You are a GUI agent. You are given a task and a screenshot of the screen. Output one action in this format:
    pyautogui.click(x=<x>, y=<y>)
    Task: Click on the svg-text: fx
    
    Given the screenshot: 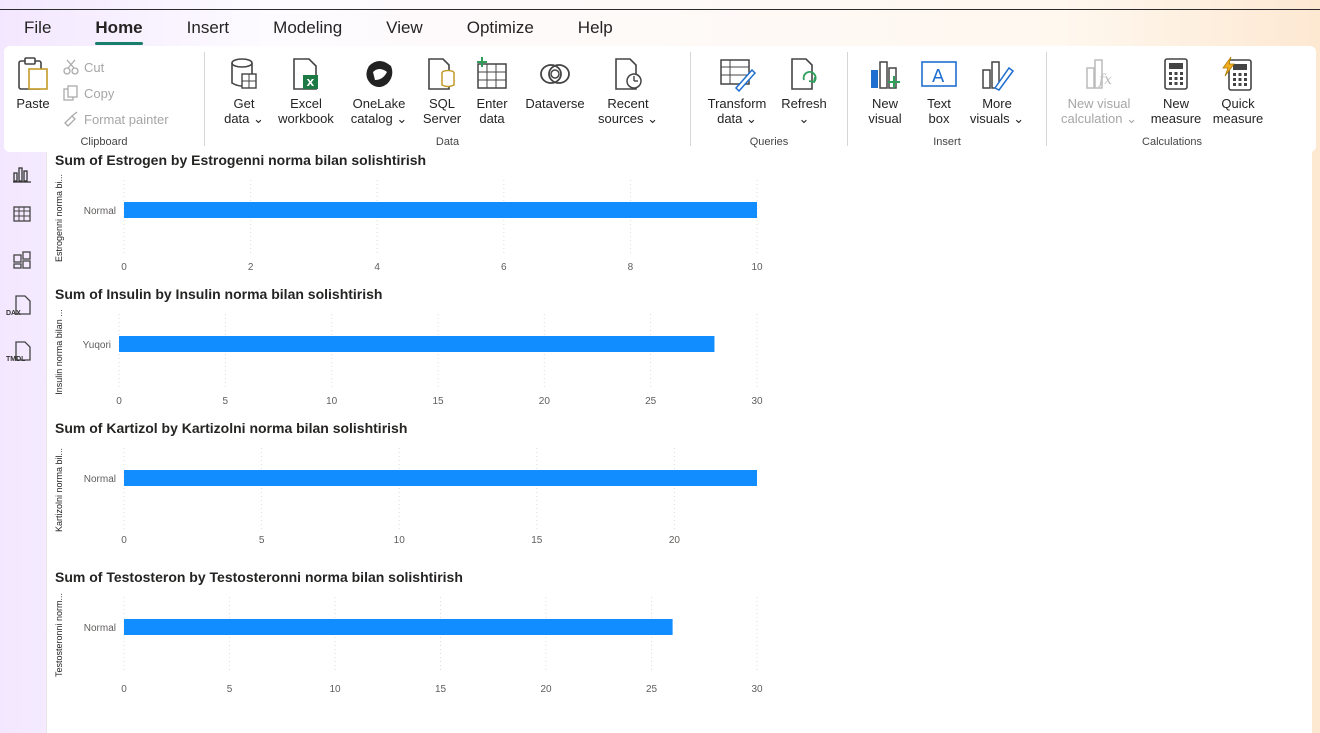 What is the action you would take?
    pyautogui.click(x=1105, y=80)
    